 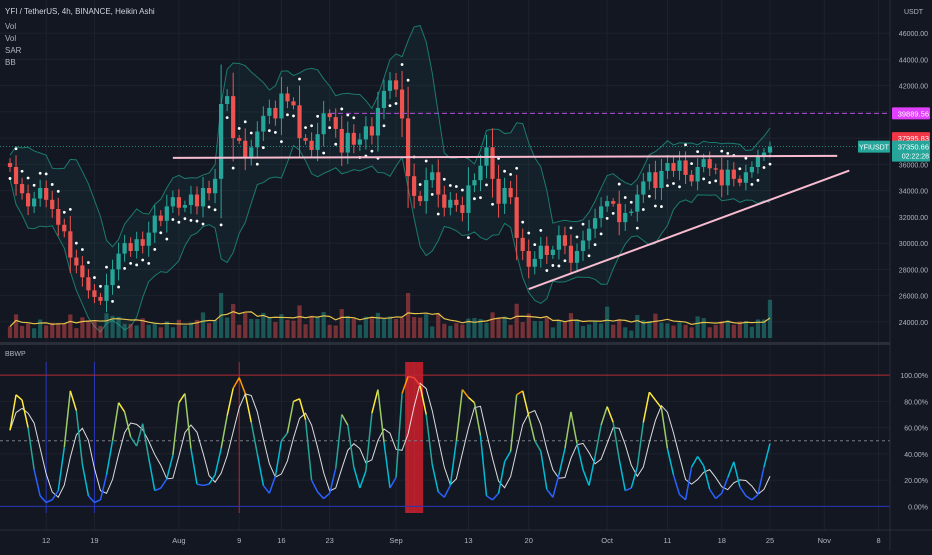 I want to click on price-axis-tick: 34000.00, so click(x=913, y=192).